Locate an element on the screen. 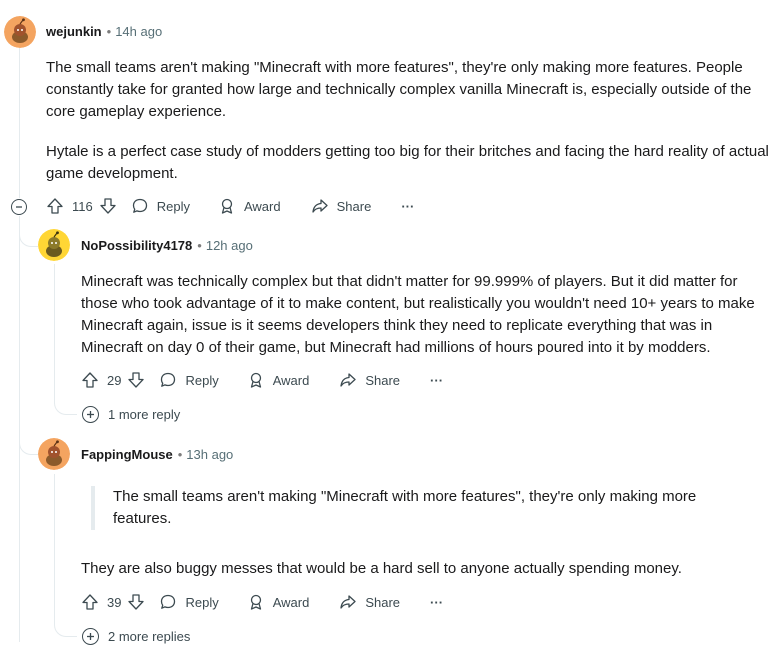 This screenshot has width=781, height=645. collapse-button is located at coordinates (19, 207).